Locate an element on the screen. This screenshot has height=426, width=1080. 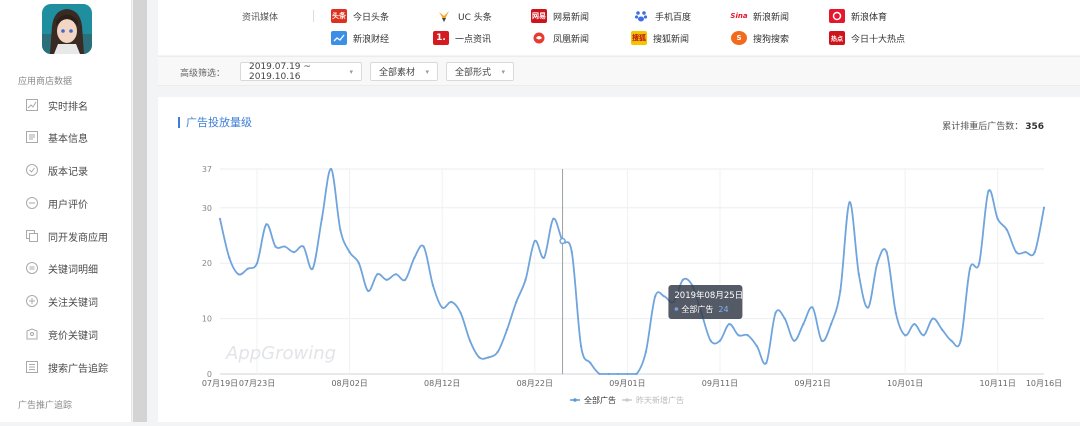
media-item-sina-news: Sina 新浪新闻 is located at coordinates (759, 16).